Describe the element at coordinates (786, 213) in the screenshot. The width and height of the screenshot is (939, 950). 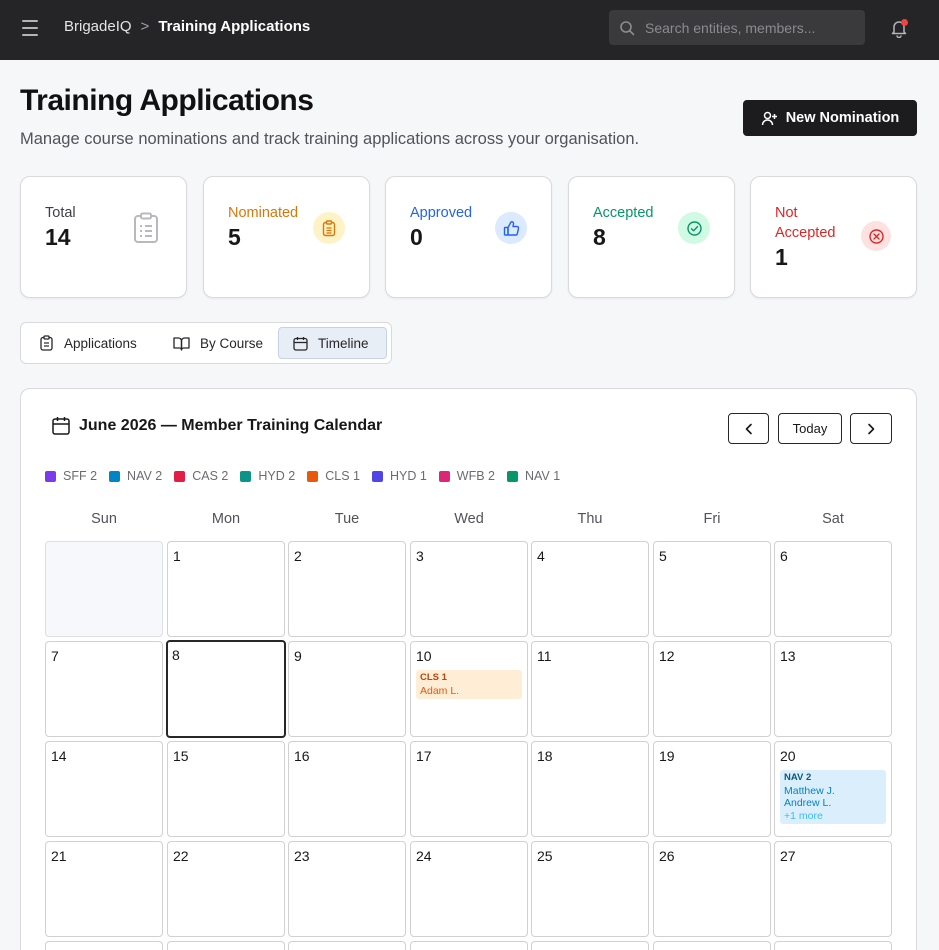
I see `stat-label-line1: Not` at that location.